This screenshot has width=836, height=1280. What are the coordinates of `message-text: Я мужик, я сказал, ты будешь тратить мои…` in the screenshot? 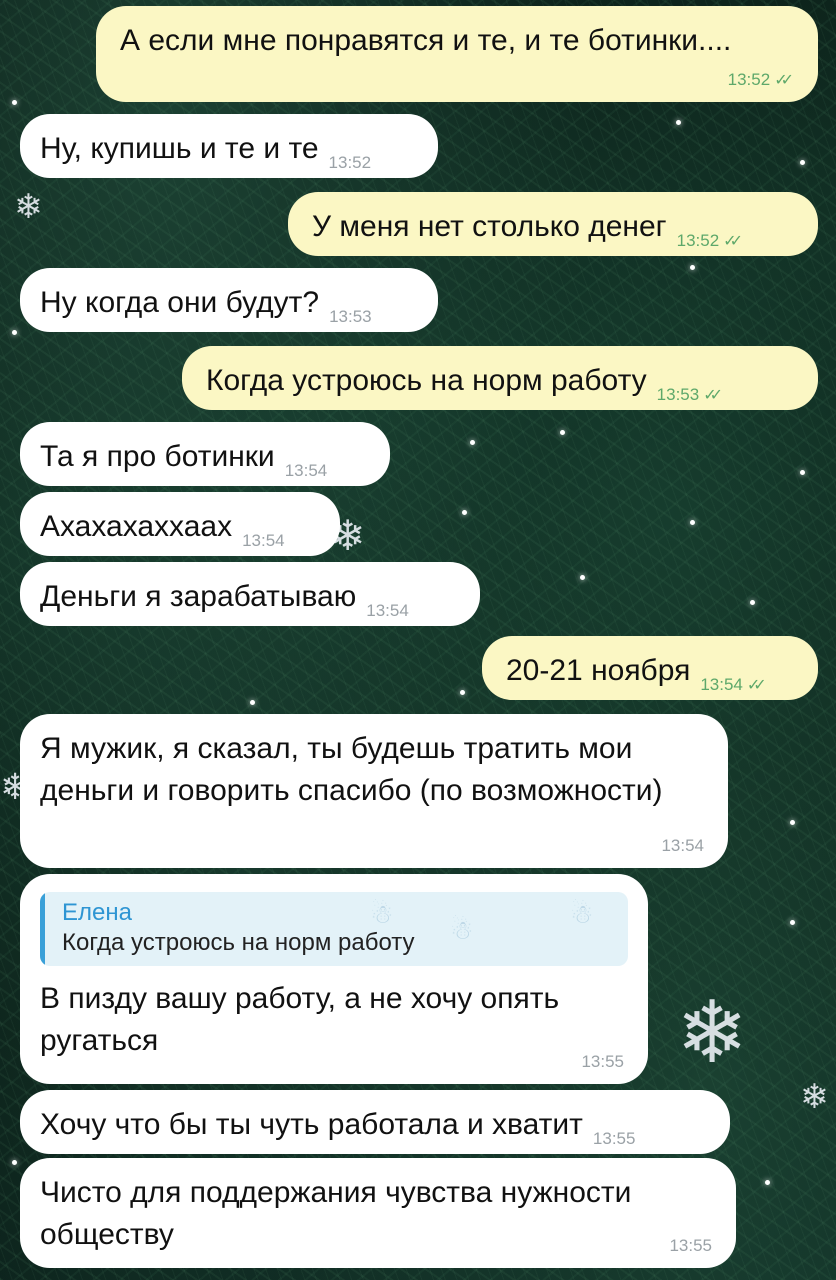 It's located at (351, 769).